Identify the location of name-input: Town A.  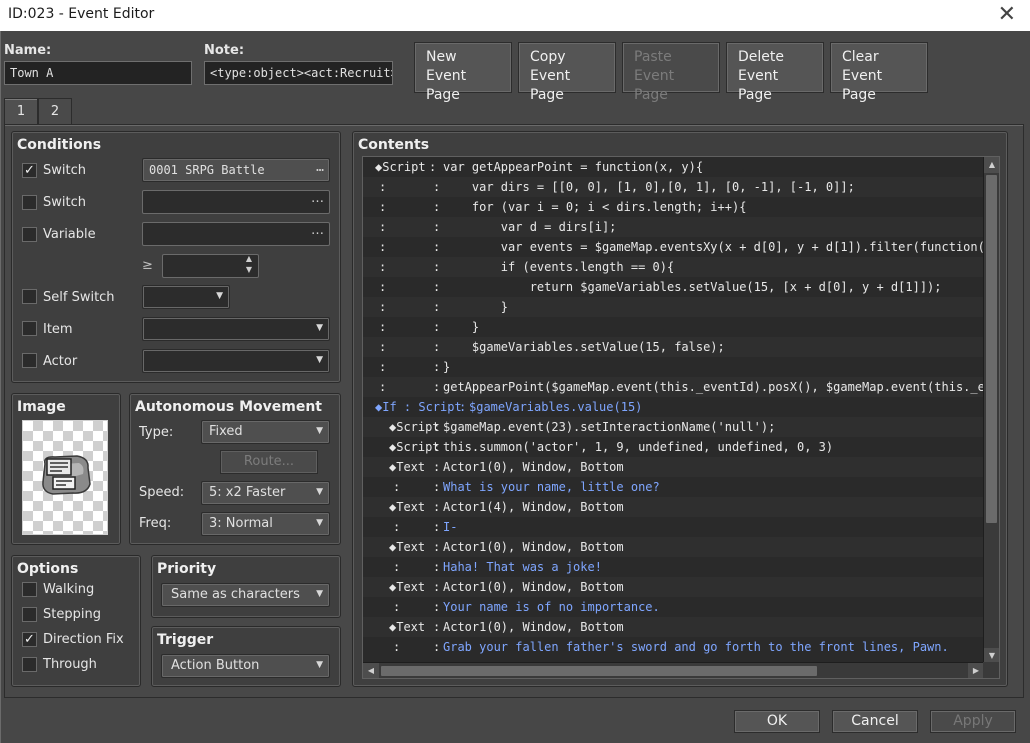
(98, 73).